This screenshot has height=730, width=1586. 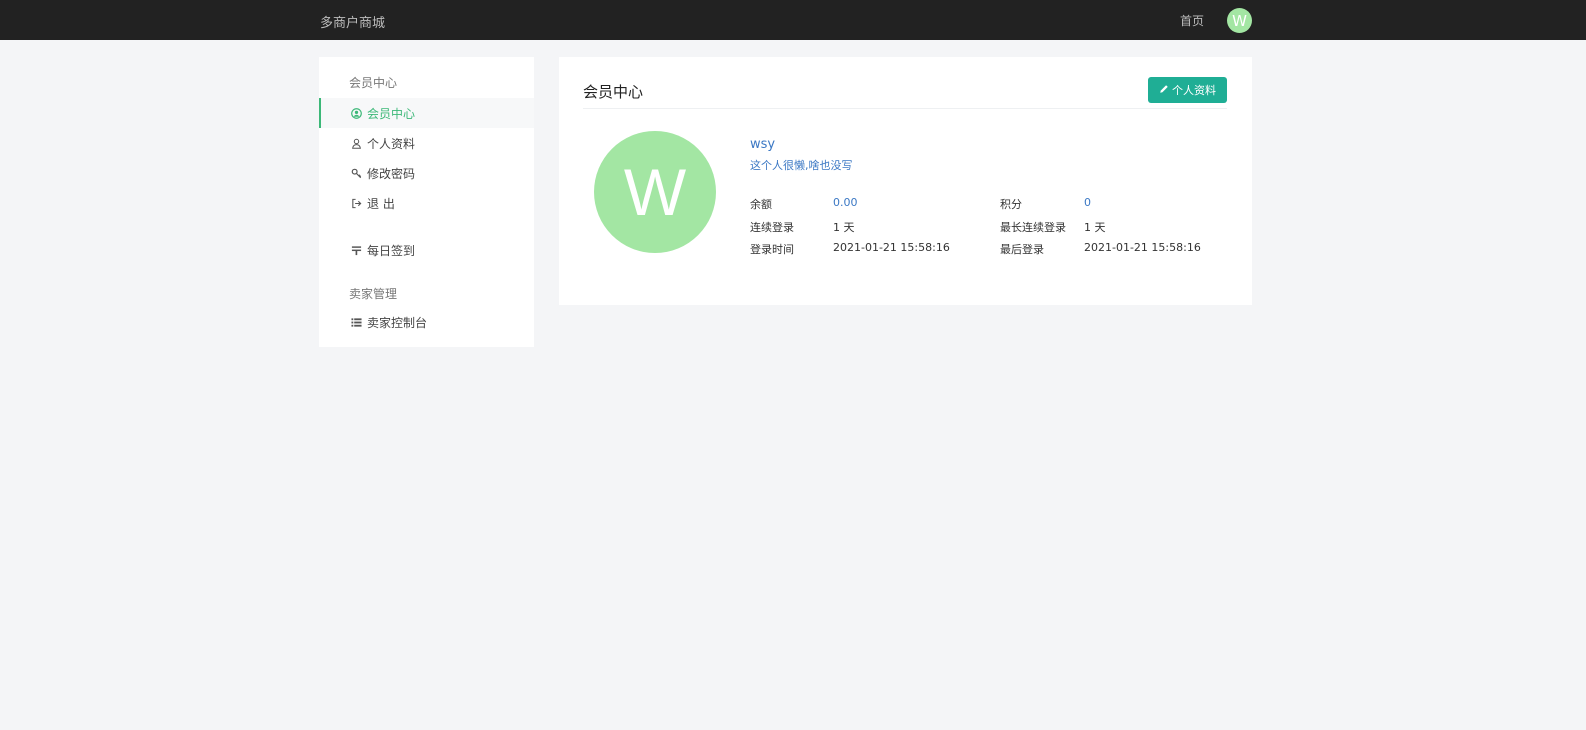 I want to click on panel-header: 会员中心 个人资料, so click(x=905, y=83).